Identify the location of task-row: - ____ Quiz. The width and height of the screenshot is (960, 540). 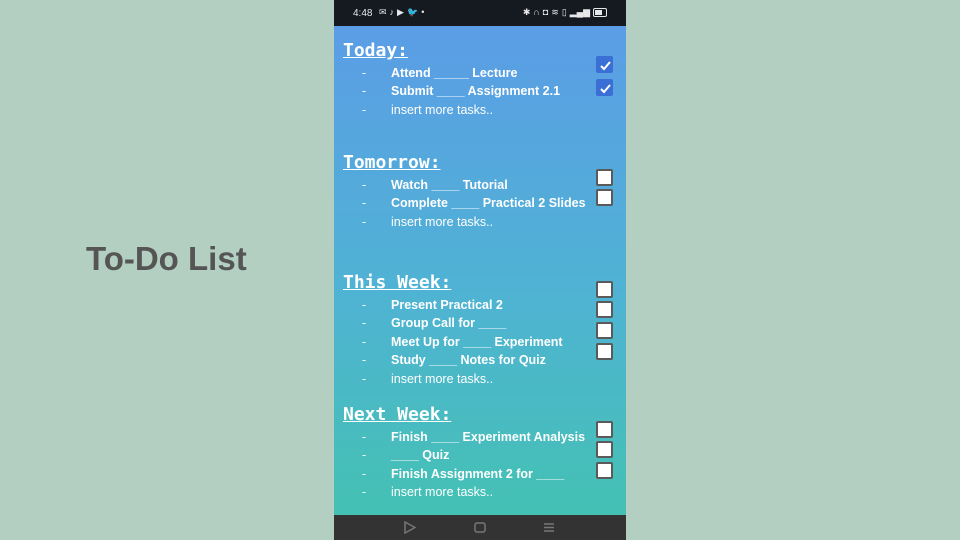
(480, 455).